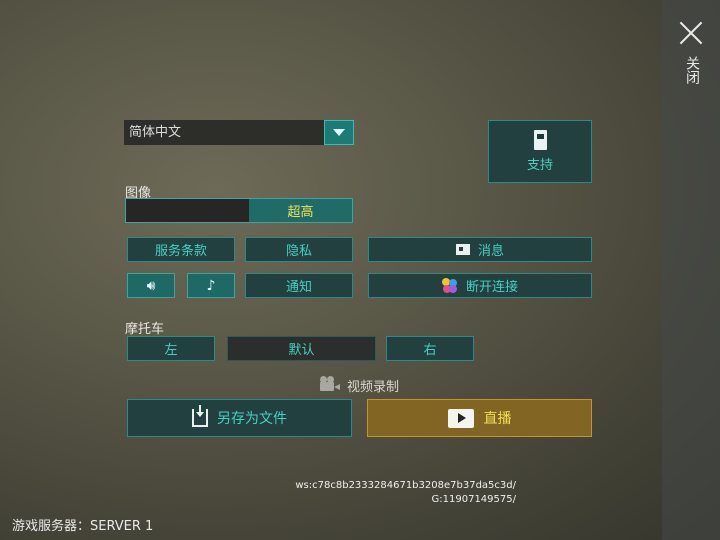 Image resolution: width=720 pixels, height=540 pixels. I want to click on close-icon, so click(691, 33).